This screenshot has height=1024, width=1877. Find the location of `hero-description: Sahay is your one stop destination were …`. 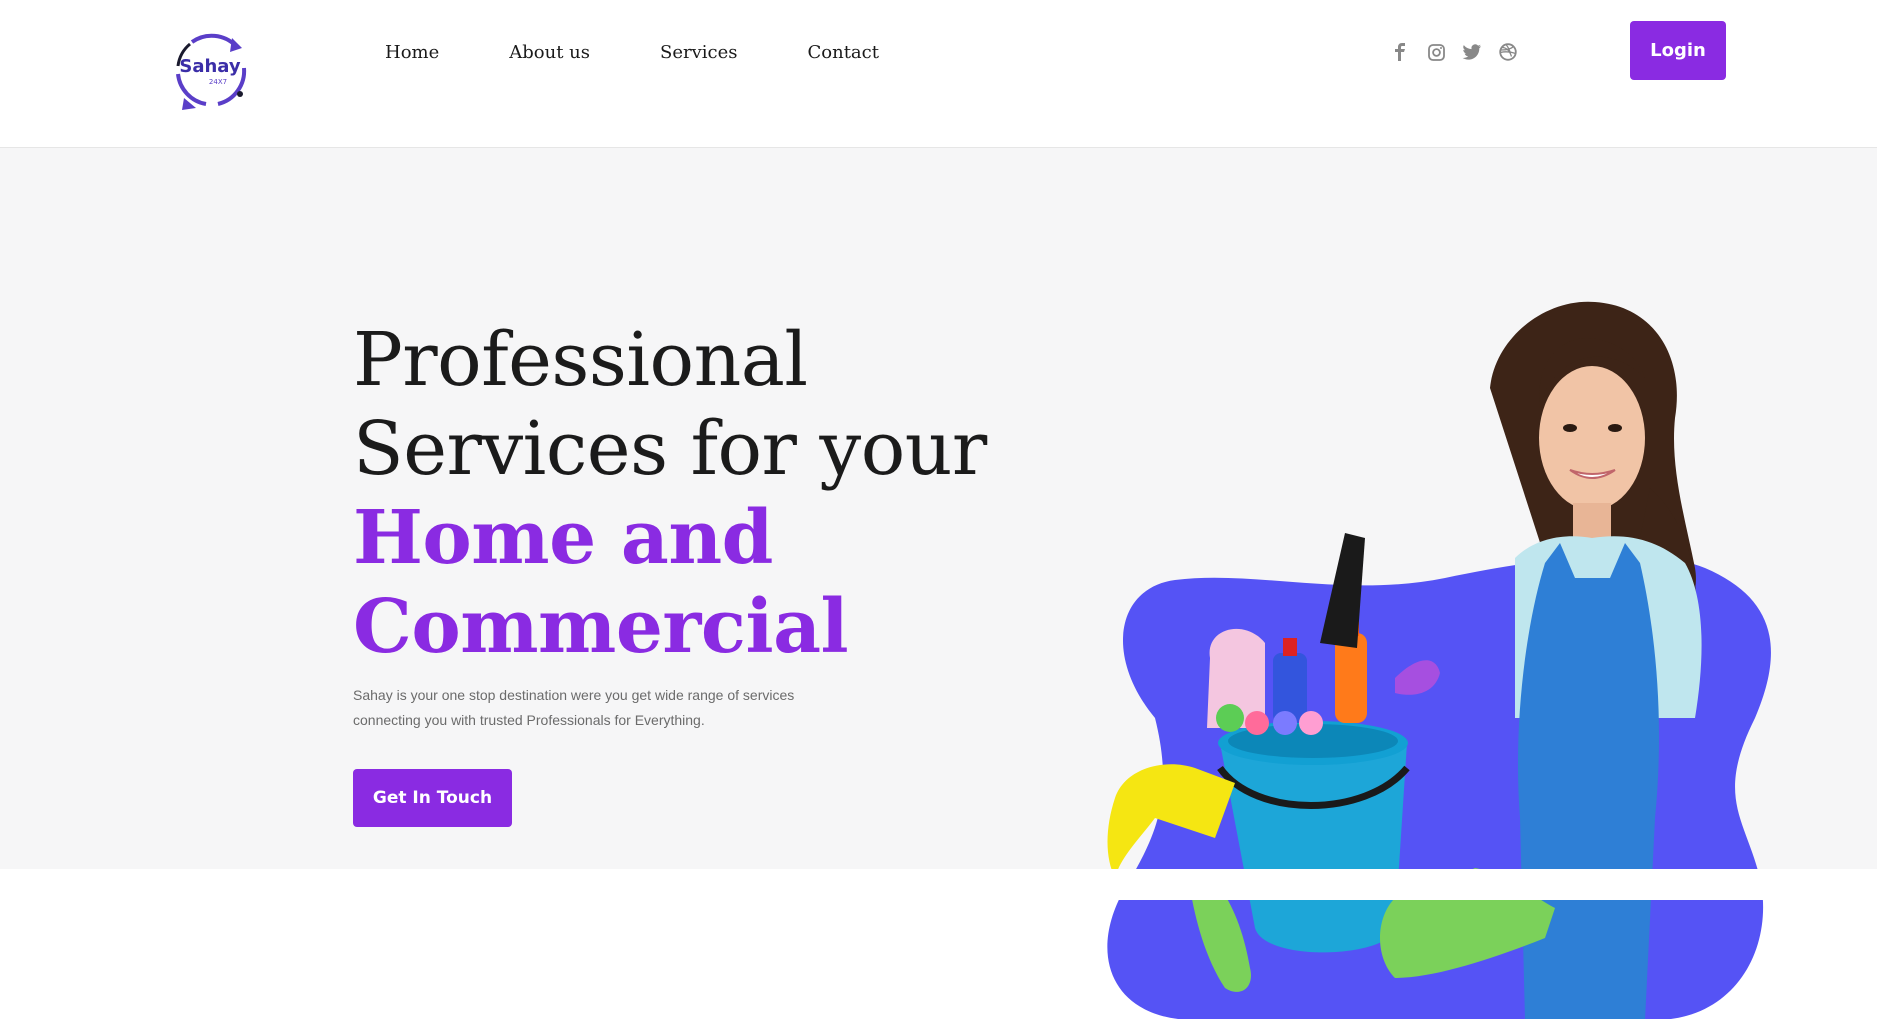

hero-description: Sahay is your one stop destination were … is located at coordinates (593, 708).